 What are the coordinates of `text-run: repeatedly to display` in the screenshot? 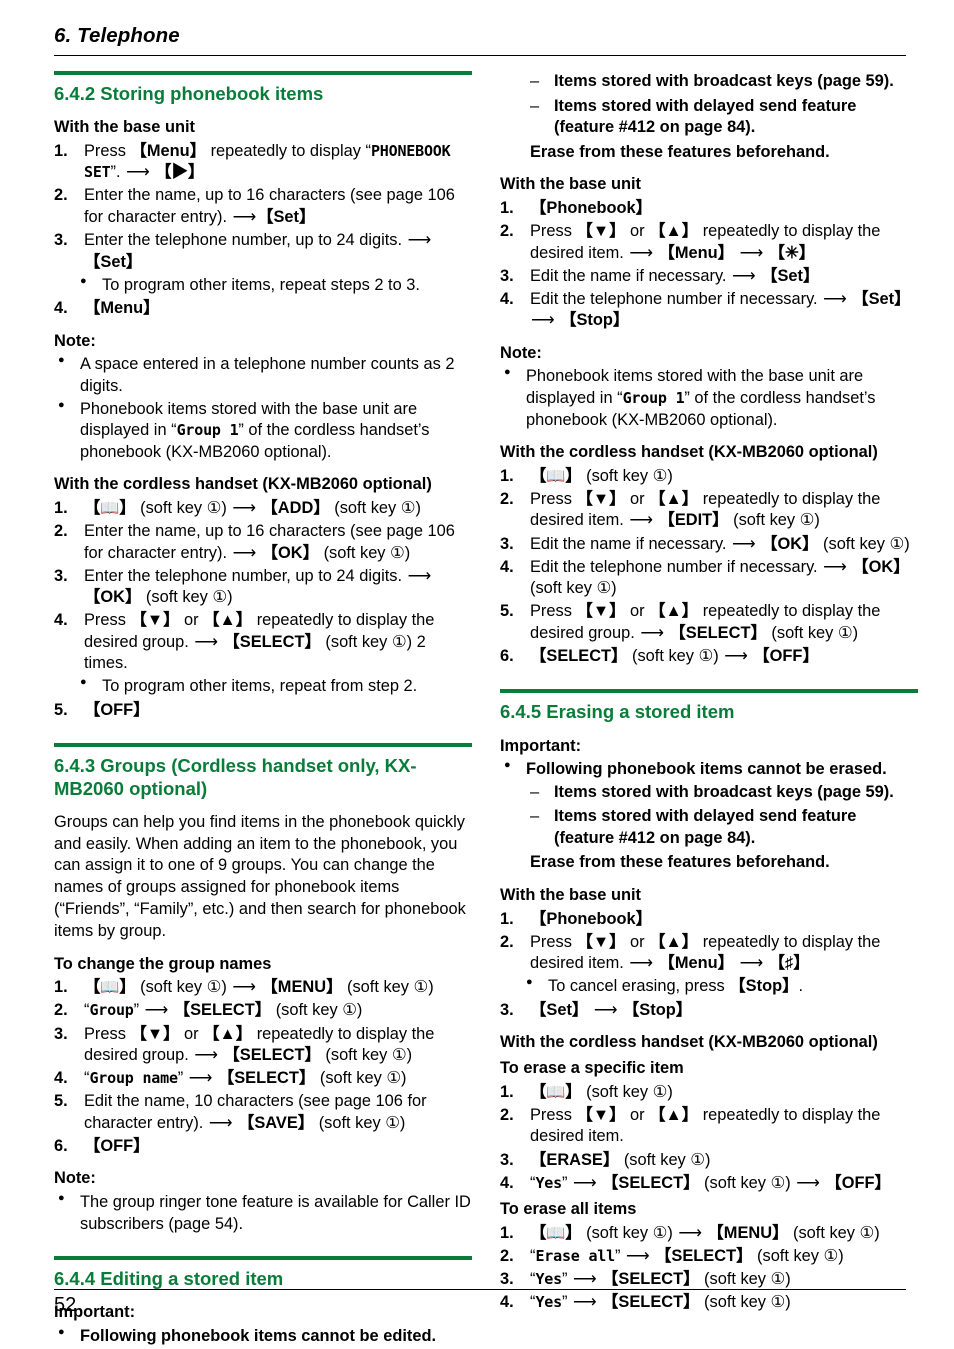 It's located at (286, 150).